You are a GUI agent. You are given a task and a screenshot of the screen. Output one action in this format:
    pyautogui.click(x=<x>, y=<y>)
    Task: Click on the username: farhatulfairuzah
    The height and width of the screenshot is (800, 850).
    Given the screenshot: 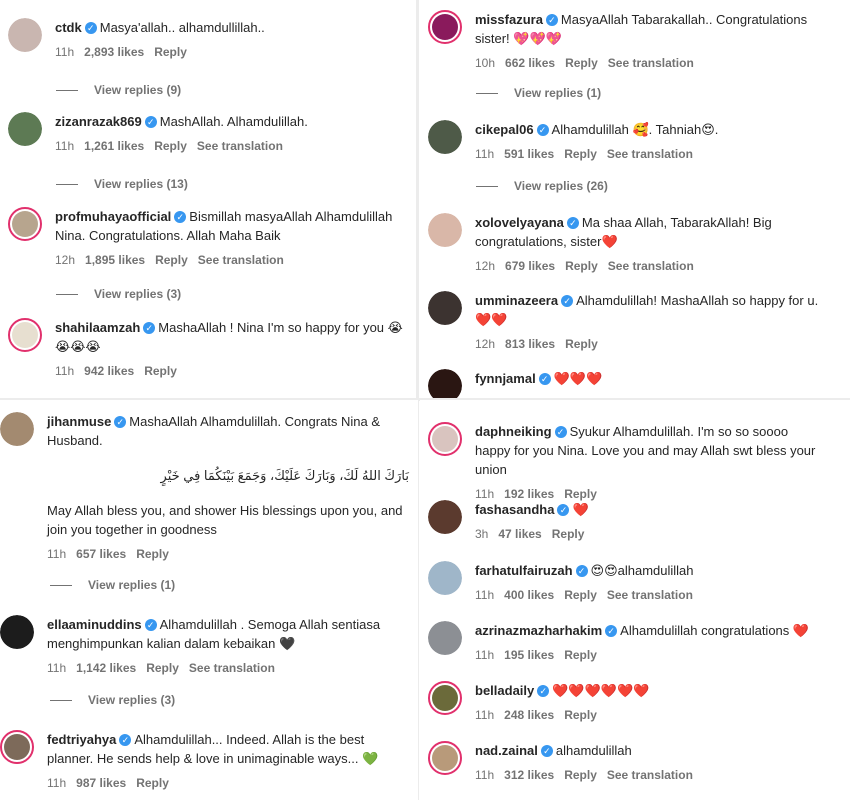 What is the action you would take?
    pyautogui.click(x=524, y=570)
    